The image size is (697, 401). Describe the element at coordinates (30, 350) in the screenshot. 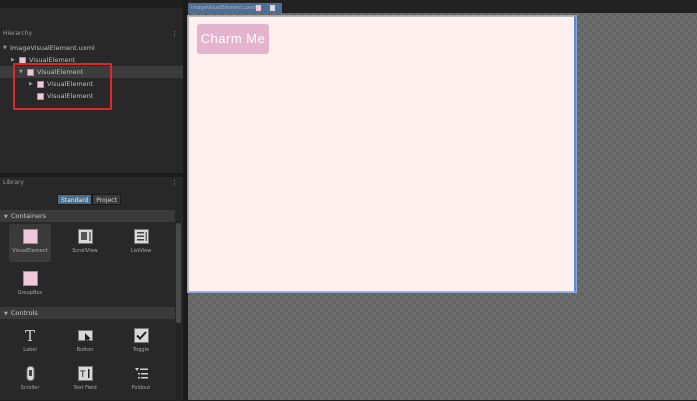

I see `library-item-label-text: Label` at that location.